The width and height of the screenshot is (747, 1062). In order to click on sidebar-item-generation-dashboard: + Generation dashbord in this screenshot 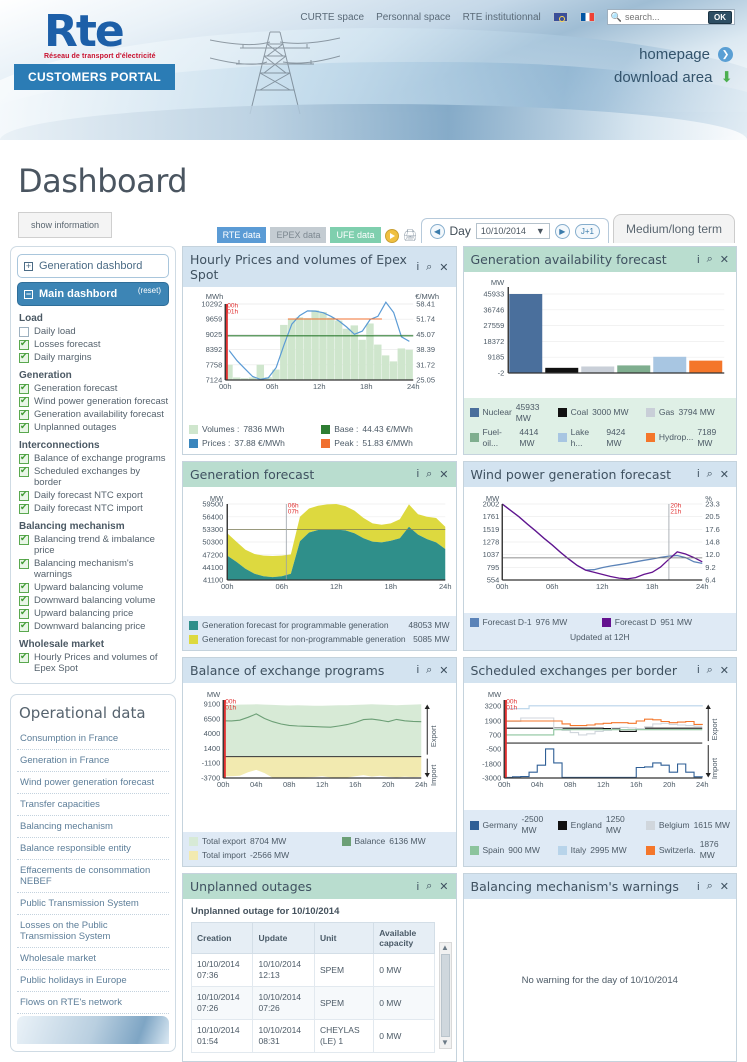, I will do `click(93, 266)`.